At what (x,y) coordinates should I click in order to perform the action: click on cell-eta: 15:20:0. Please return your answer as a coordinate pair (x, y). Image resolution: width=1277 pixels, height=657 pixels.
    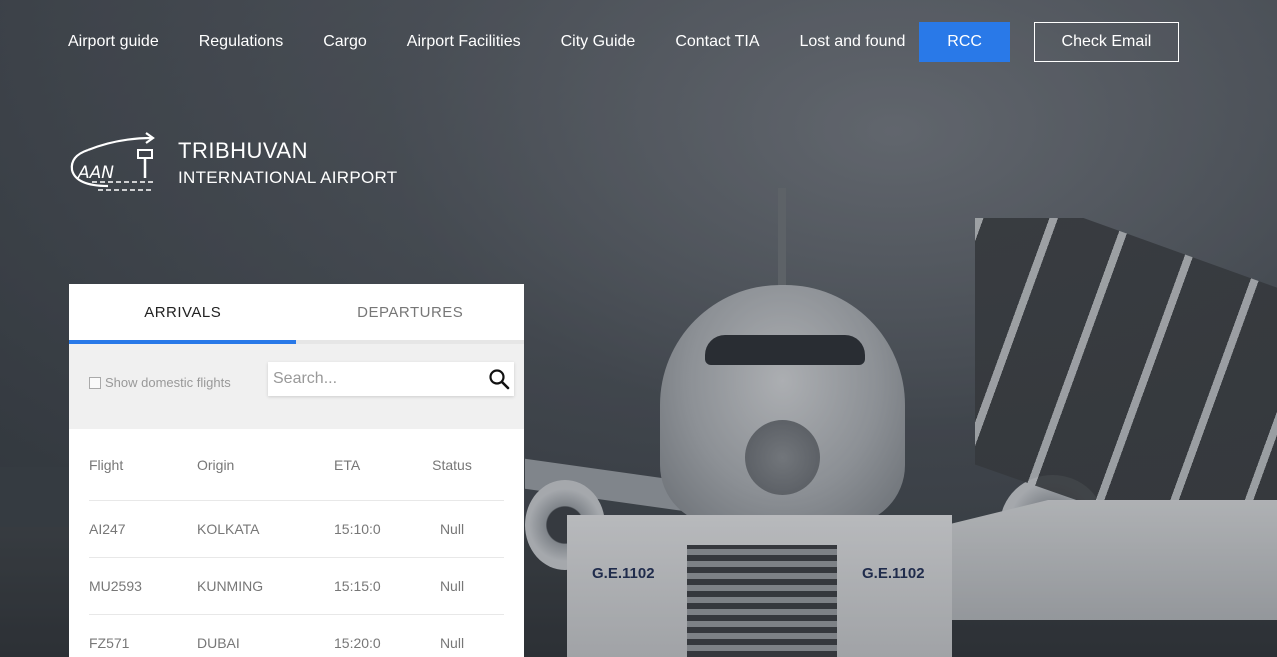
    Looking at the image, I should click on (357, 643).